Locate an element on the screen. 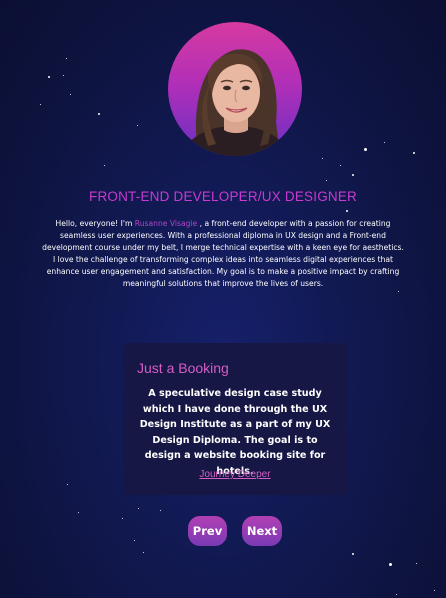 The width and height of the screenshot is (446, 598). prev-button: Prev is located at coordinates (207, 531).